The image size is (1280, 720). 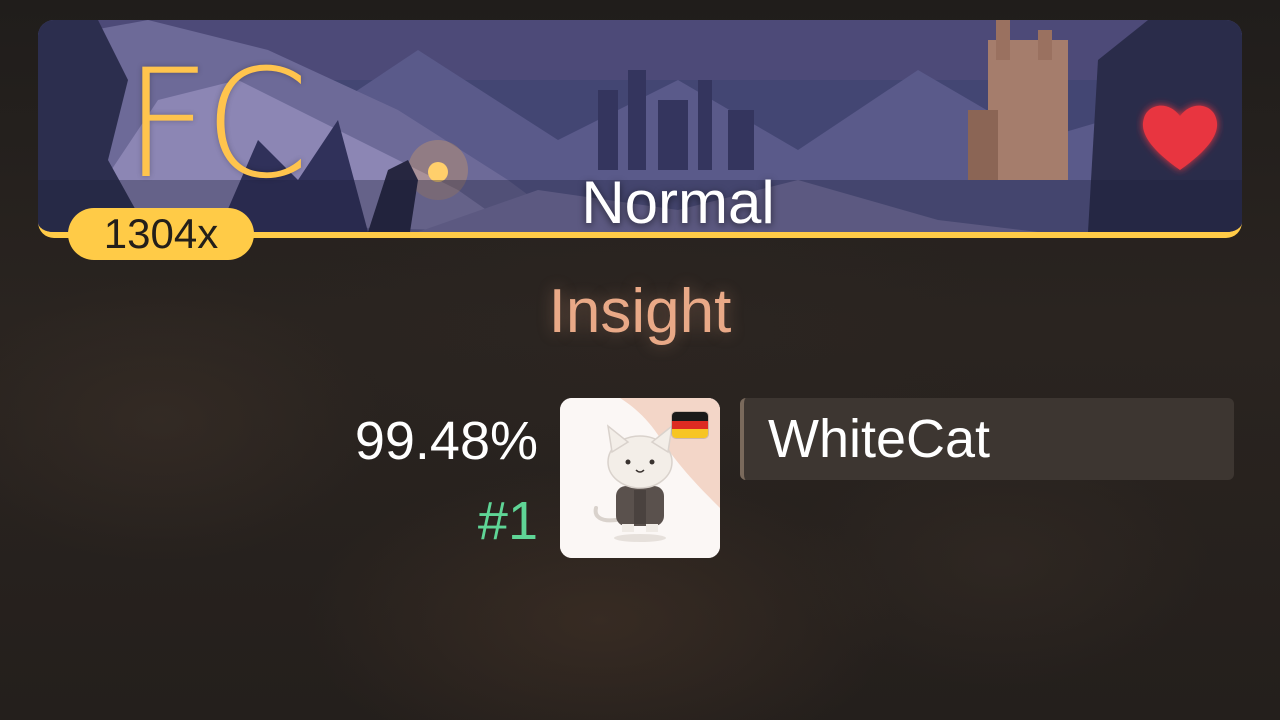 I want to click on username: WhiteCat, so click(x=879, y=439).